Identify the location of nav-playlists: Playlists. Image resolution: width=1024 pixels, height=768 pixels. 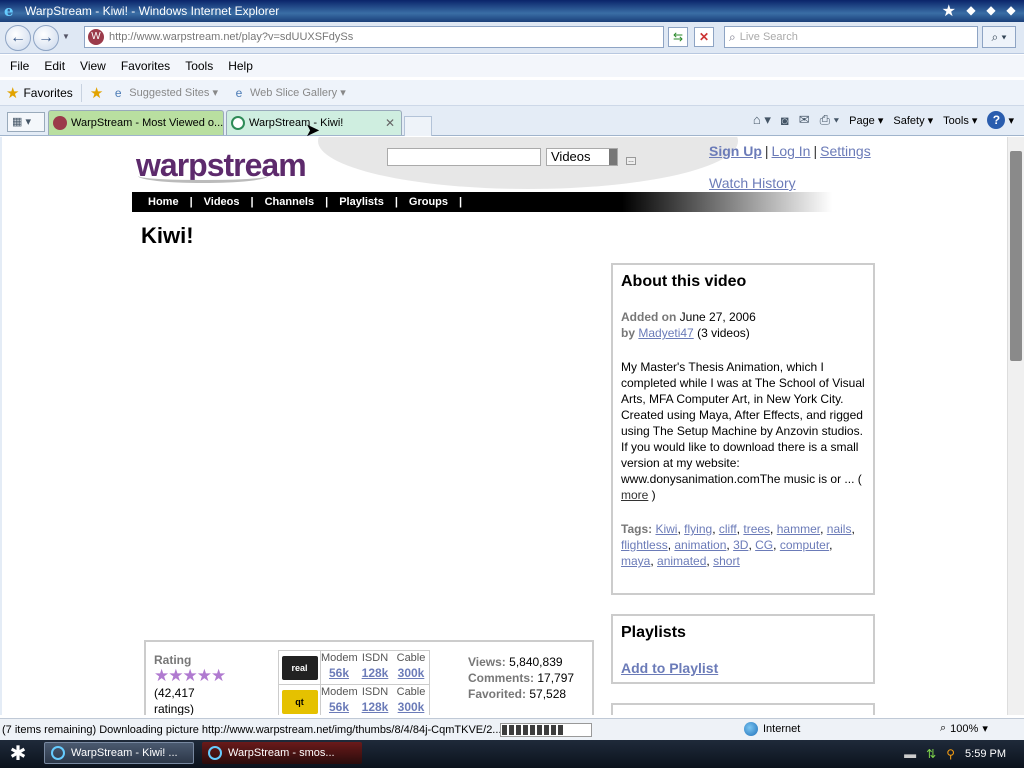
(361, 202).